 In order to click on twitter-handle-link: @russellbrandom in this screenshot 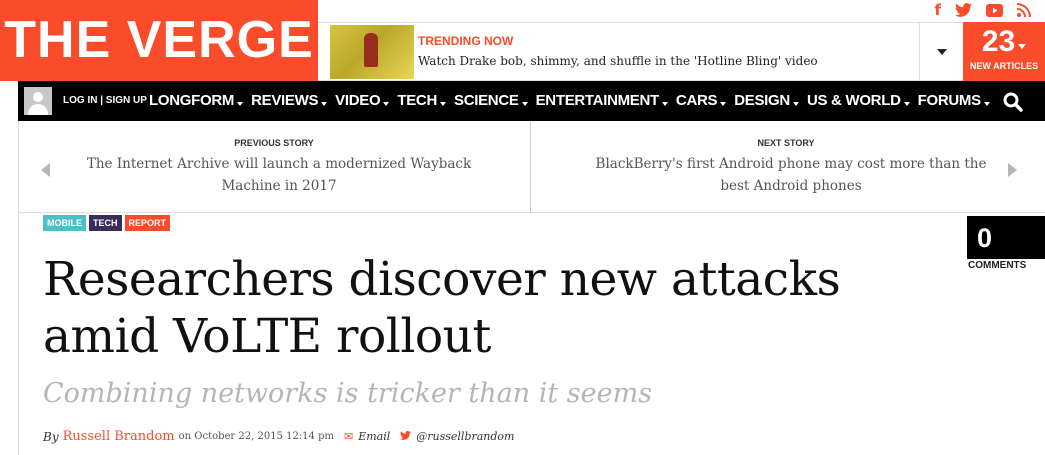, I will do `click(457, 436)`.